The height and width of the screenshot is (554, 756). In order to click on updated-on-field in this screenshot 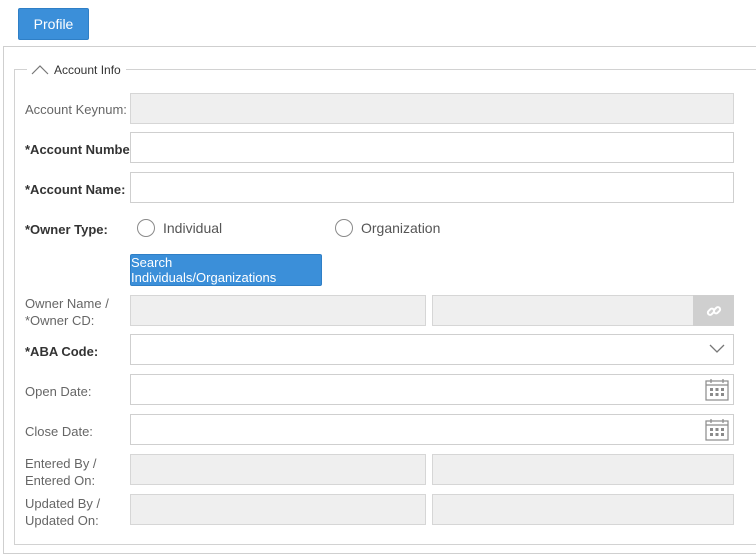, I will do `click(583, 509)`.